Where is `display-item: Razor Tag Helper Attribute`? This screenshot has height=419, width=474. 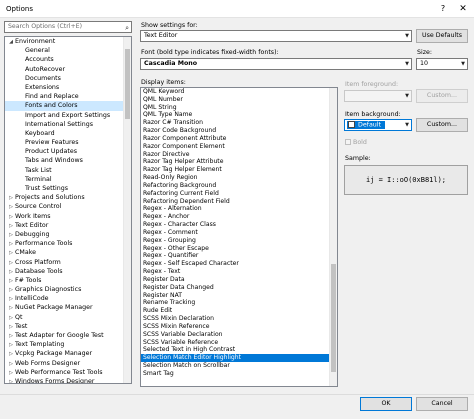
display-item: Razor Tag Helper Attribute is located at coordinates (239, 162).